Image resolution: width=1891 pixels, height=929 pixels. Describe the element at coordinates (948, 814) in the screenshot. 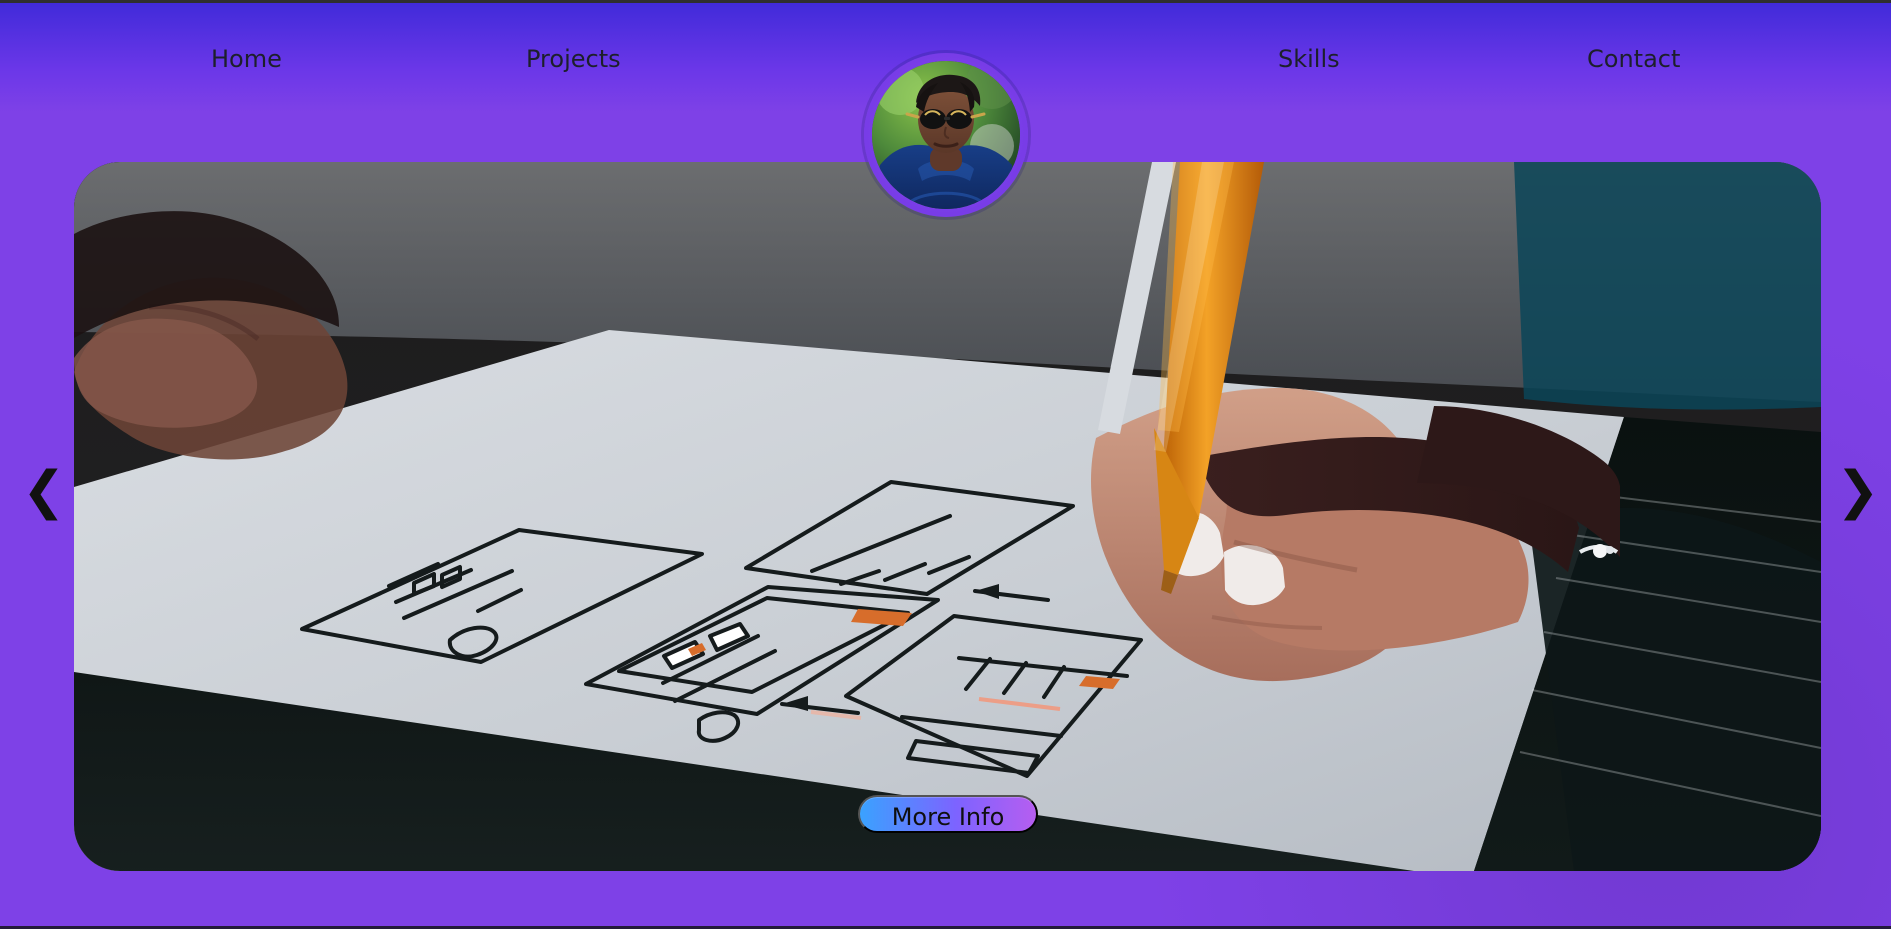

I see `more-info-button: More Info` at that location.